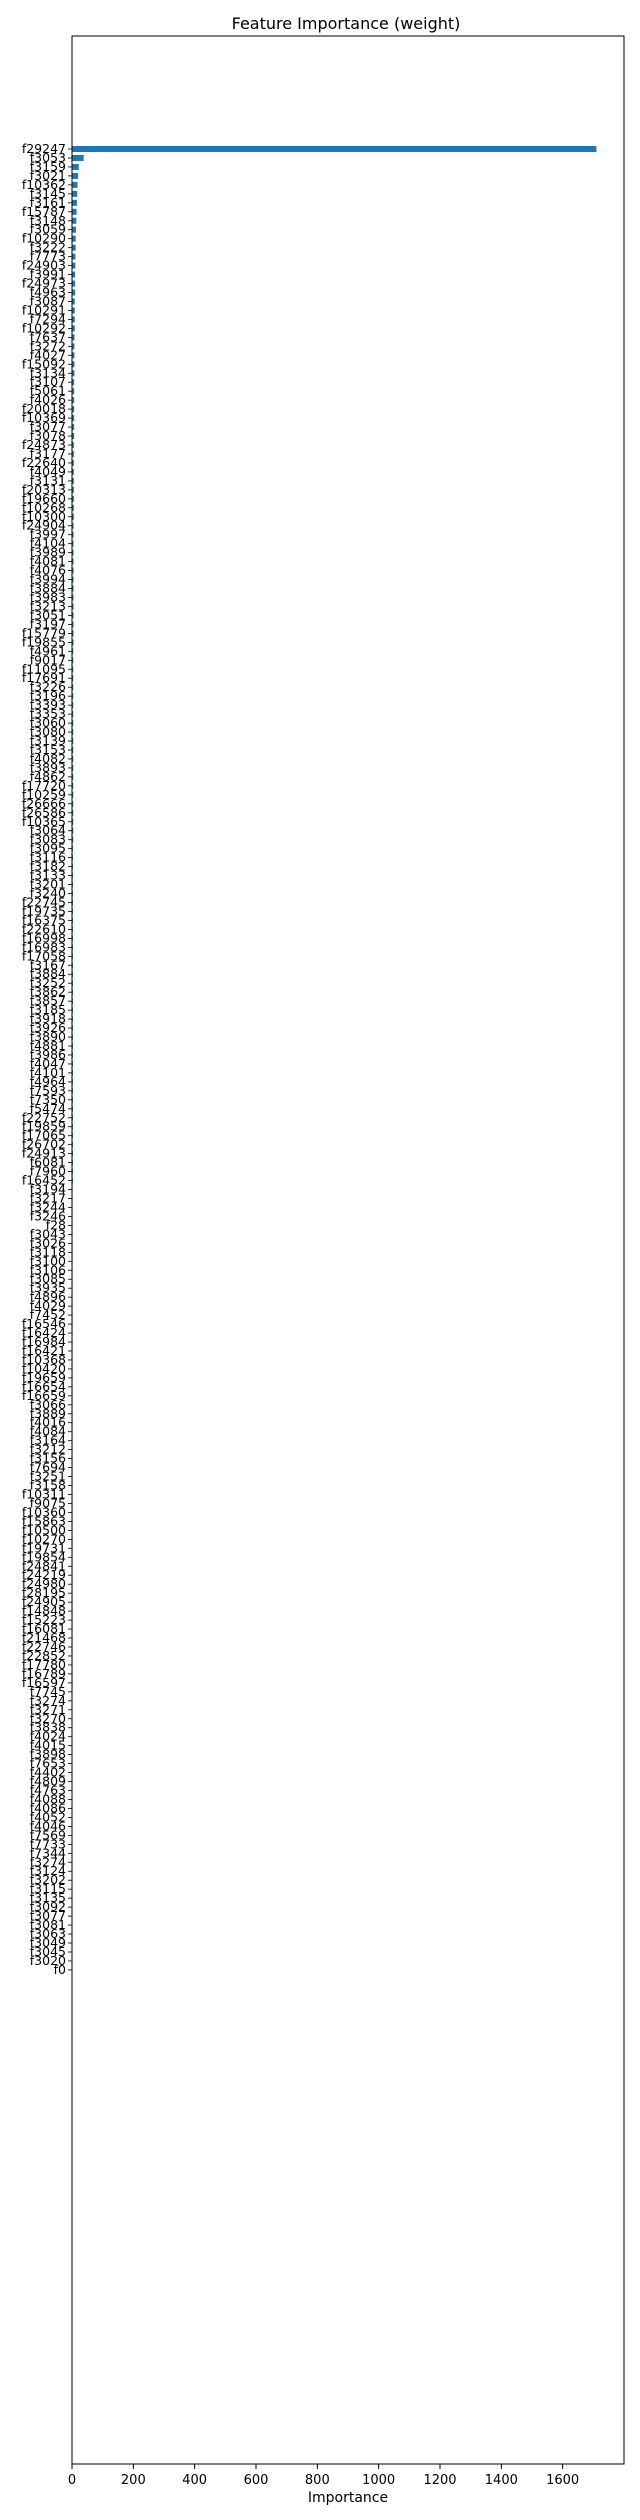 This screenshot has height=2520, width=640. I want to click on x-ticks: 0 200 400 600 800 1000 1200 1400 1600, so click(323, 2476).